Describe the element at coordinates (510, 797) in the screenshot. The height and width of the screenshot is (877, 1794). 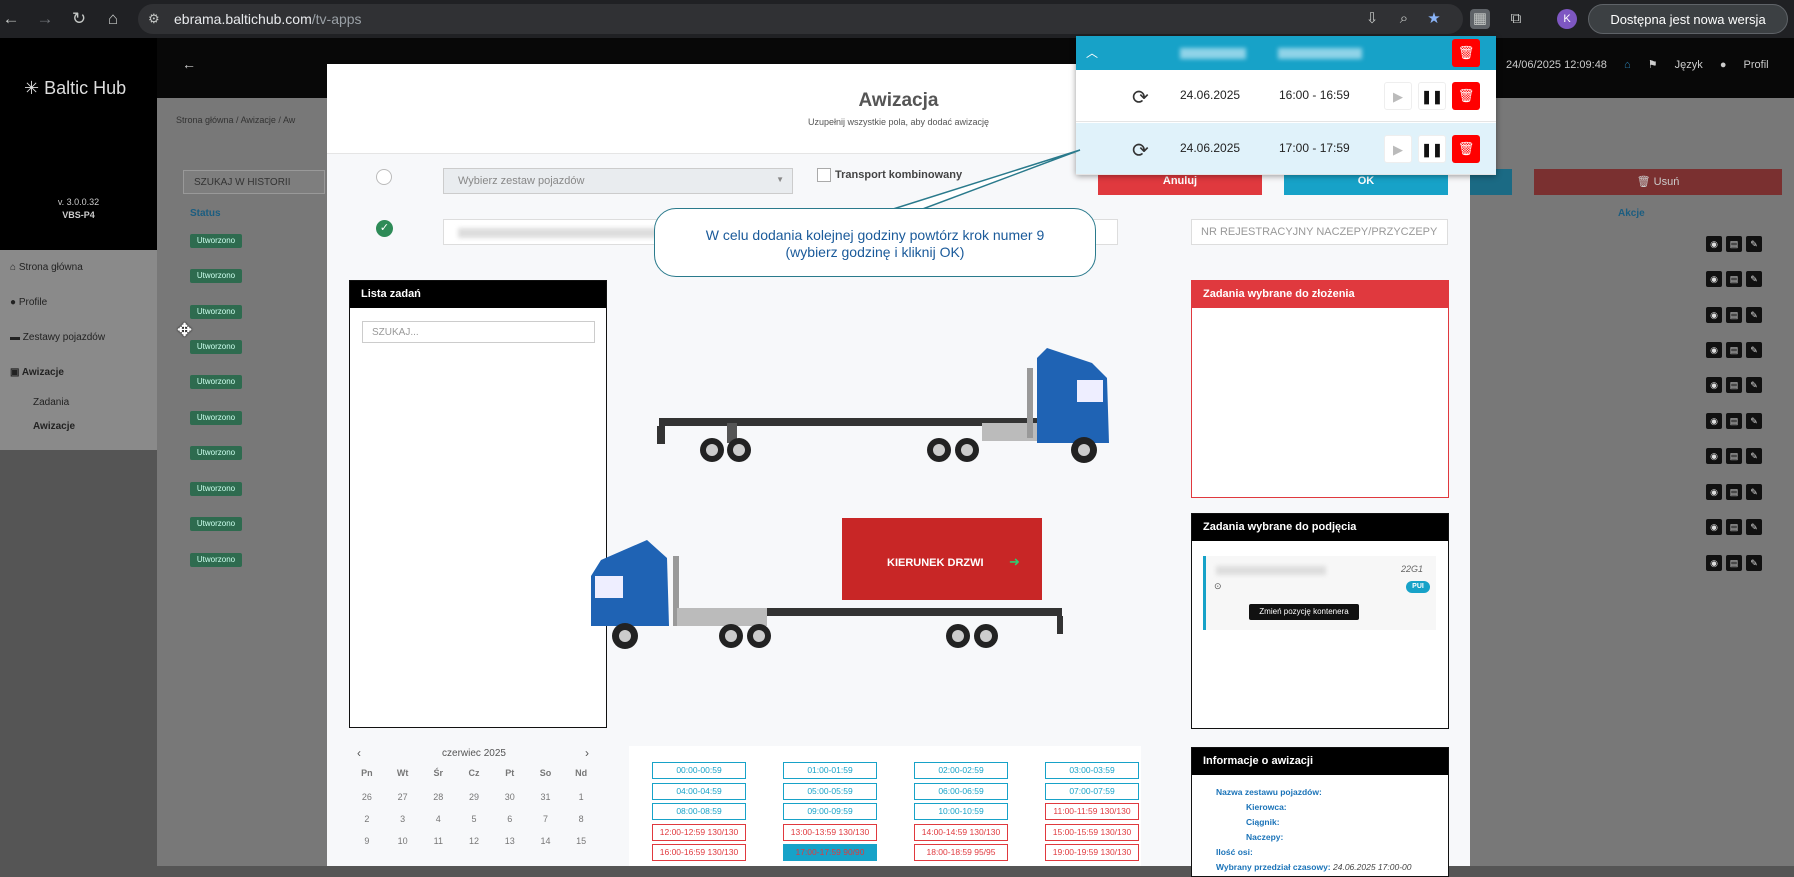
I see `calendar-day: 30` at that location.